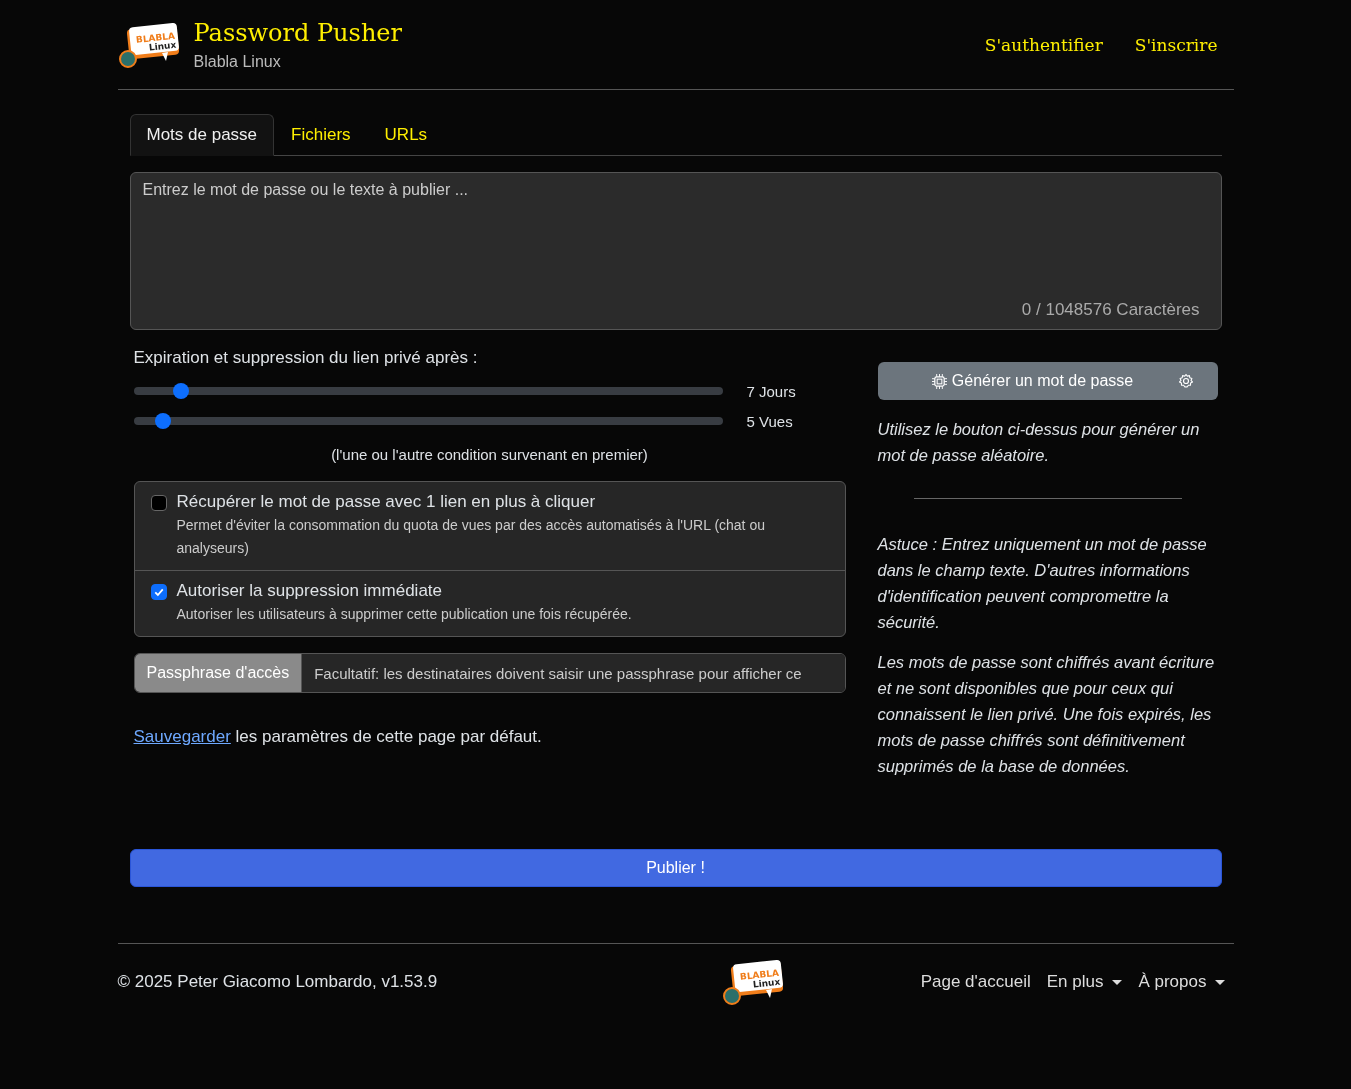 Image resolution: width=1351 pixels, height=1089 pixels. I want to click on slider-reading: 7 Jours, so click(771, 391).